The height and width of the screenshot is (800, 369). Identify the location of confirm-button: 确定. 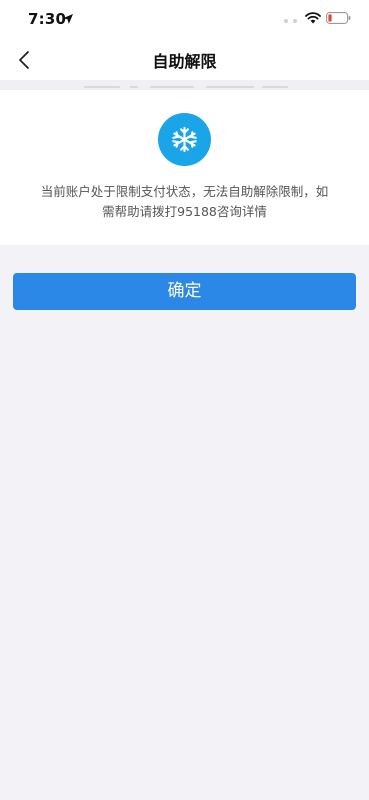
(184, 291).